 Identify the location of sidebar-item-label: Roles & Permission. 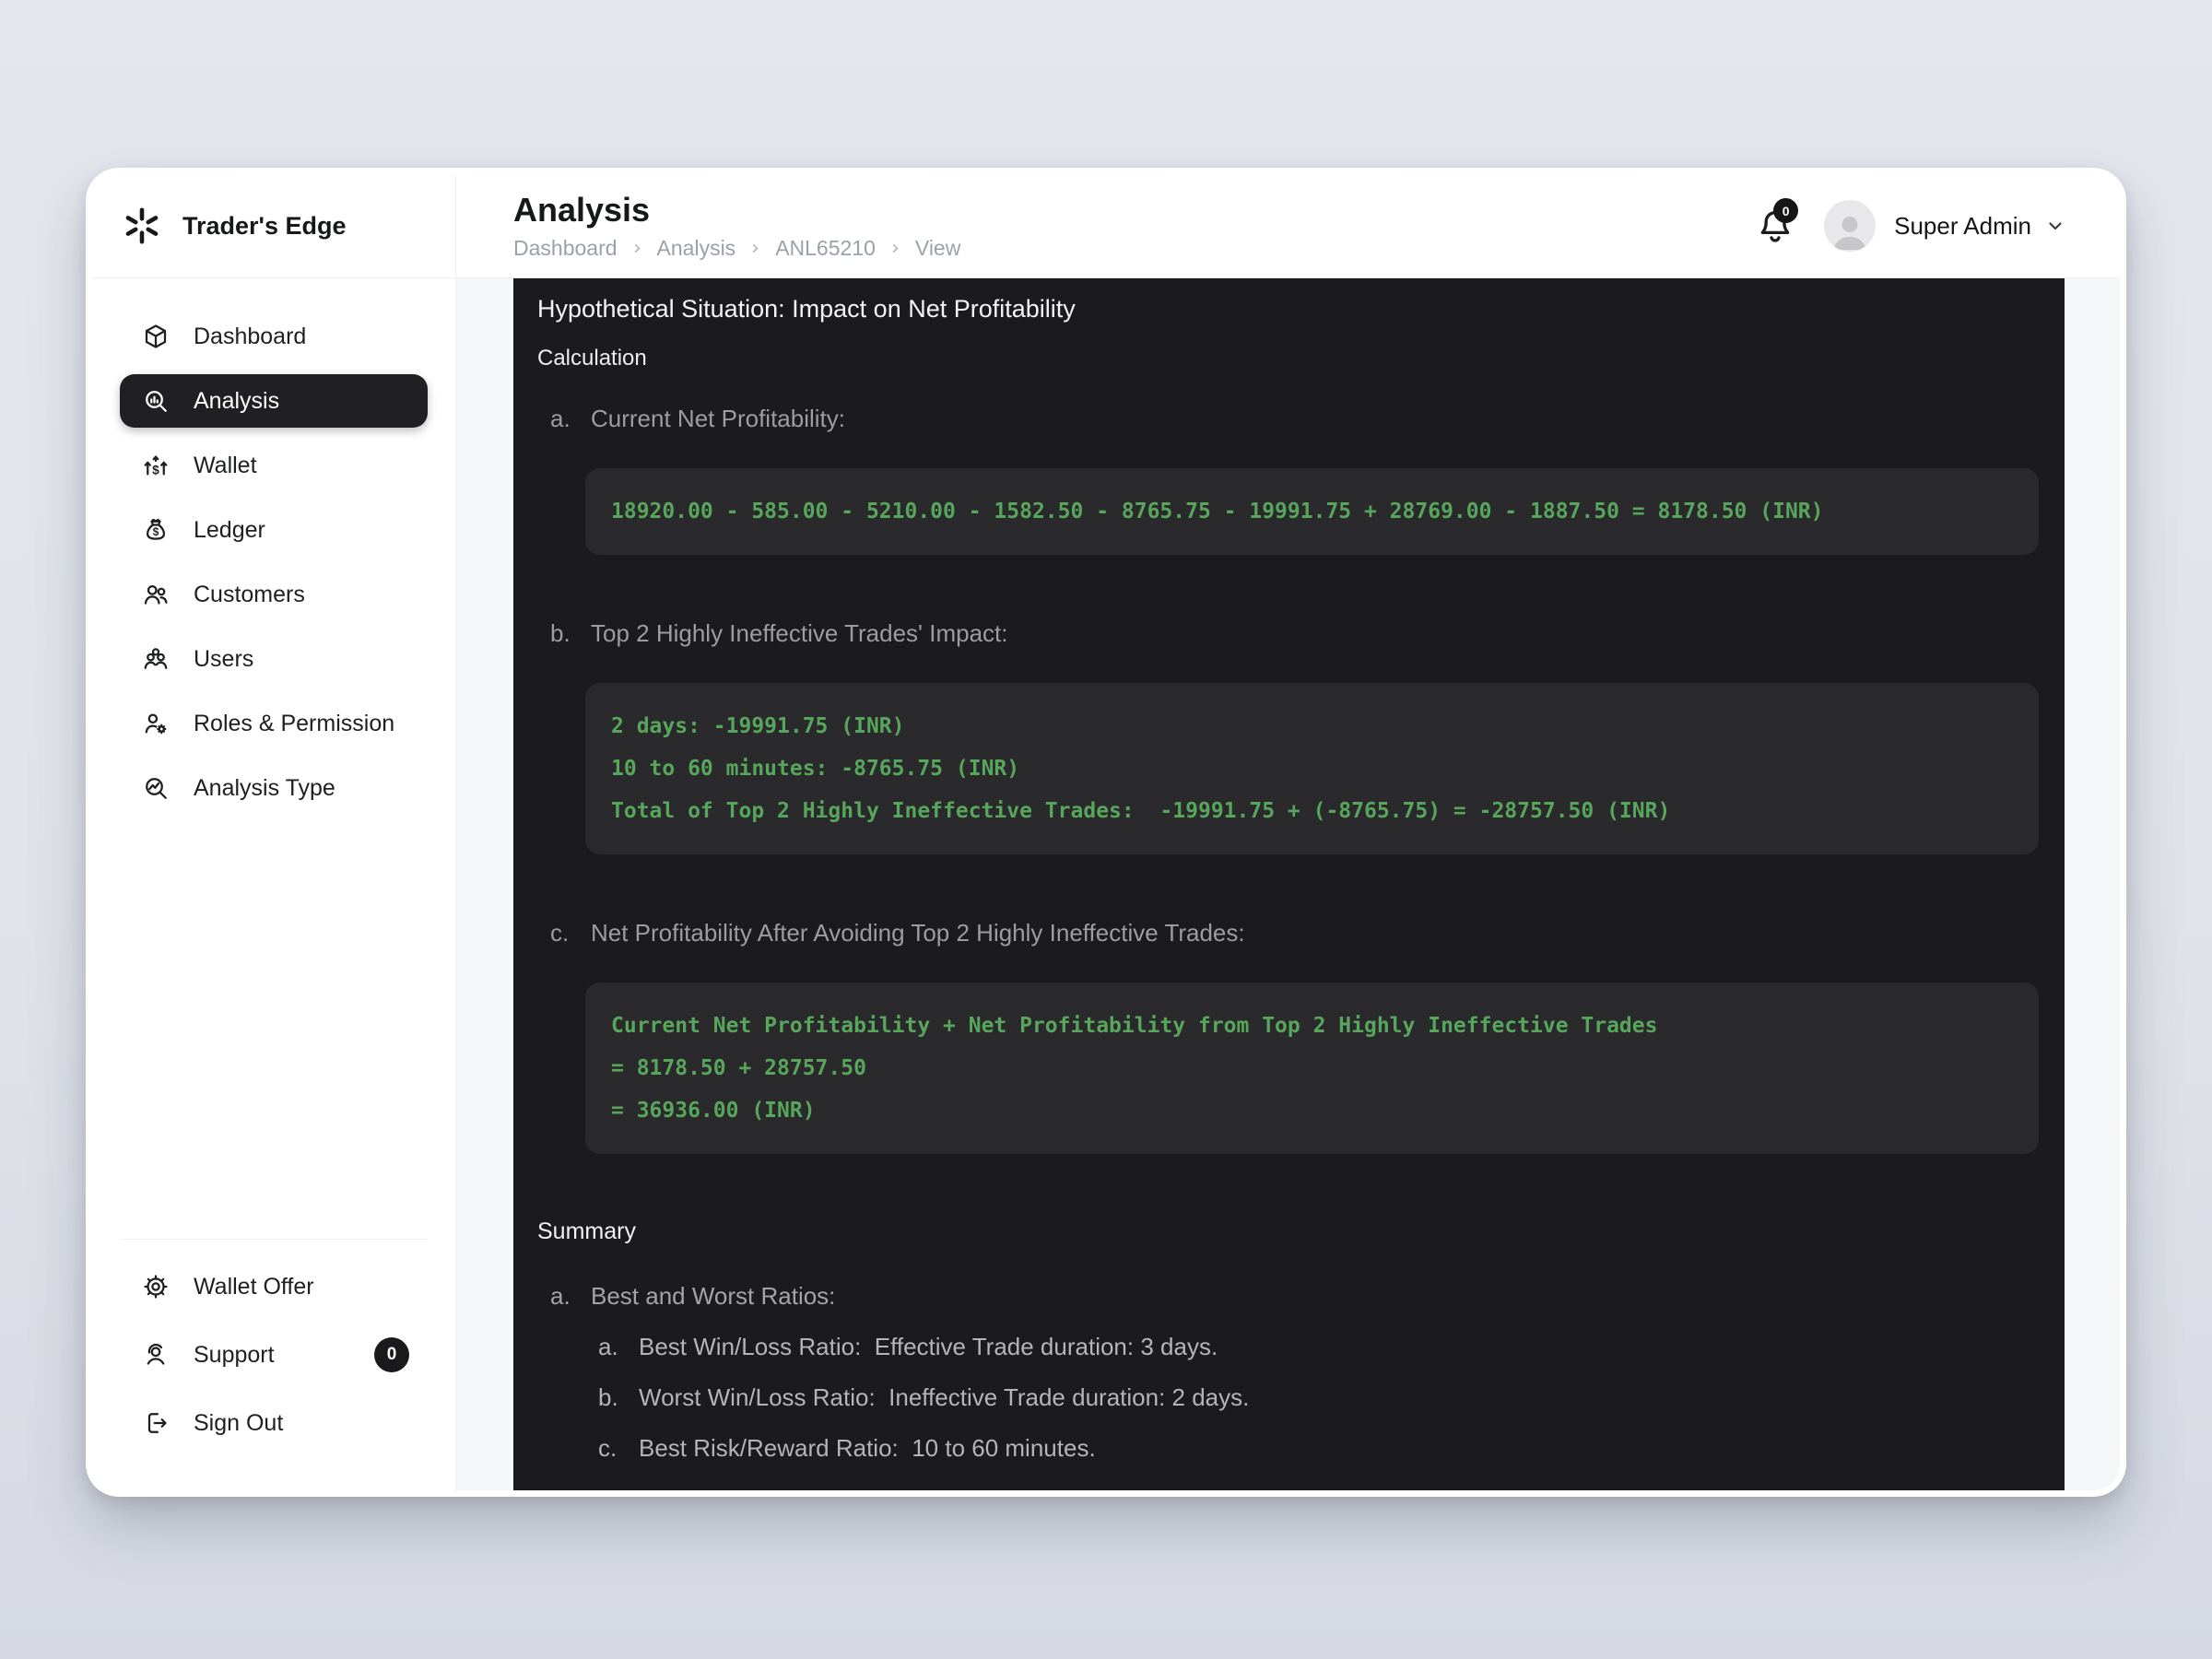
(294, 723).